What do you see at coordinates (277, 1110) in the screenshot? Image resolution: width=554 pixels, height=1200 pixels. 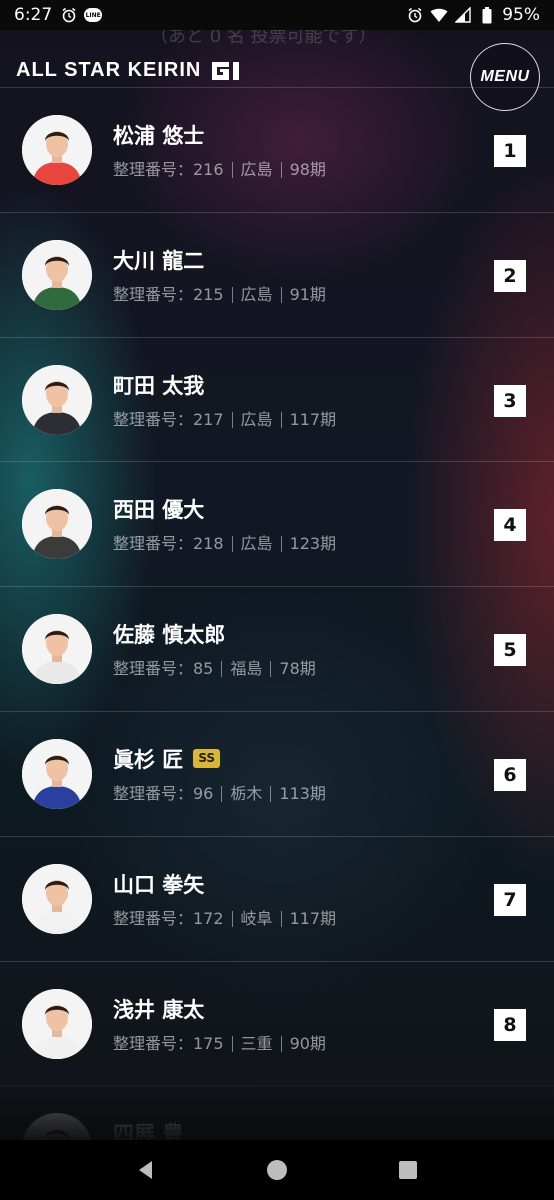 I see `list-bottom-fade` at bounding box center [277, 1110].